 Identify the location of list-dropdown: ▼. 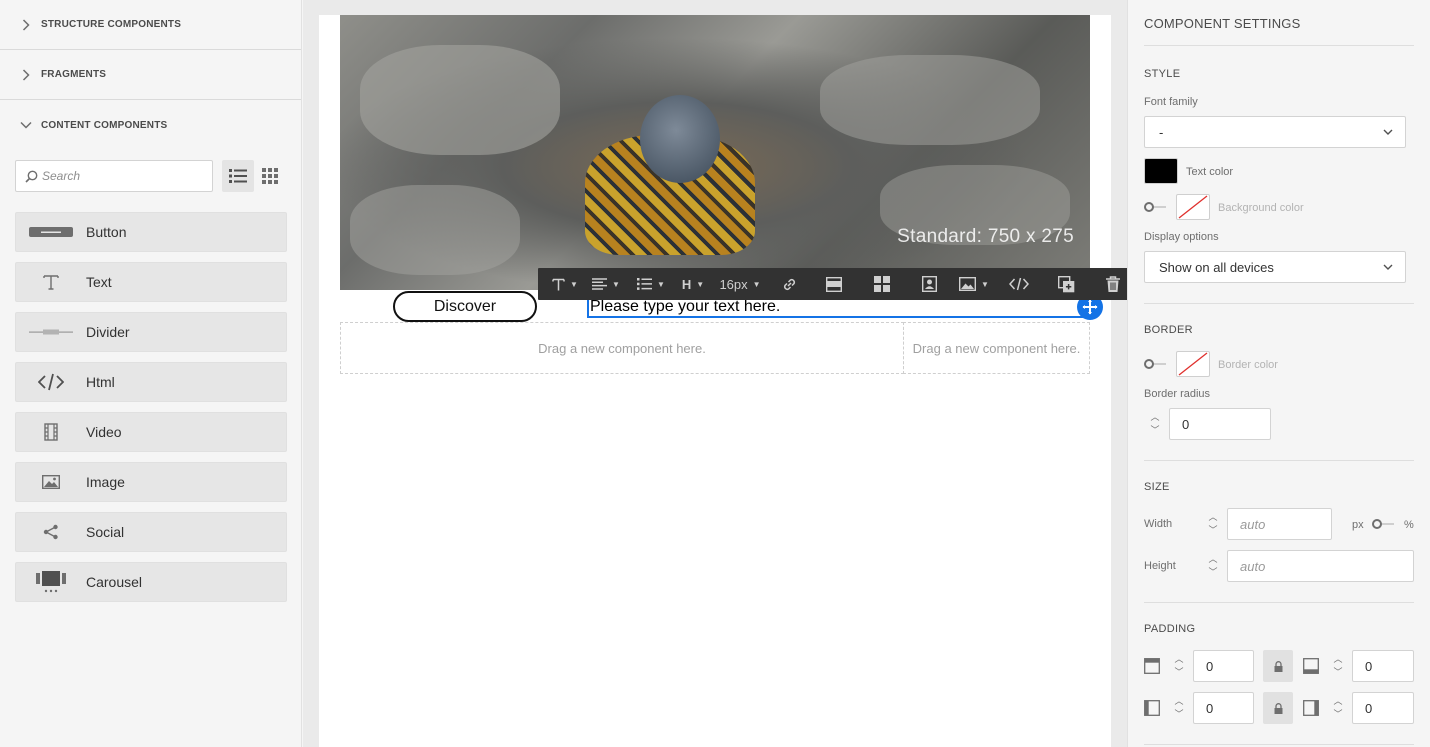
(651, 284).